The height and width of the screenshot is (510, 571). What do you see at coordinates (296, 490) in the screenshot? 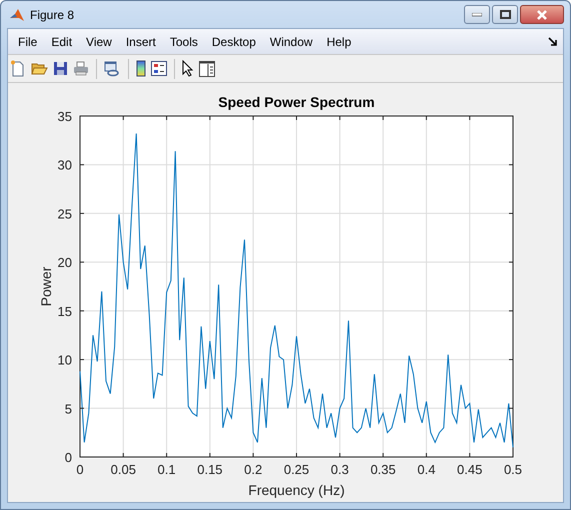
I see `axis-label: Frequency (Hz)` at bounding box center [296, 490].